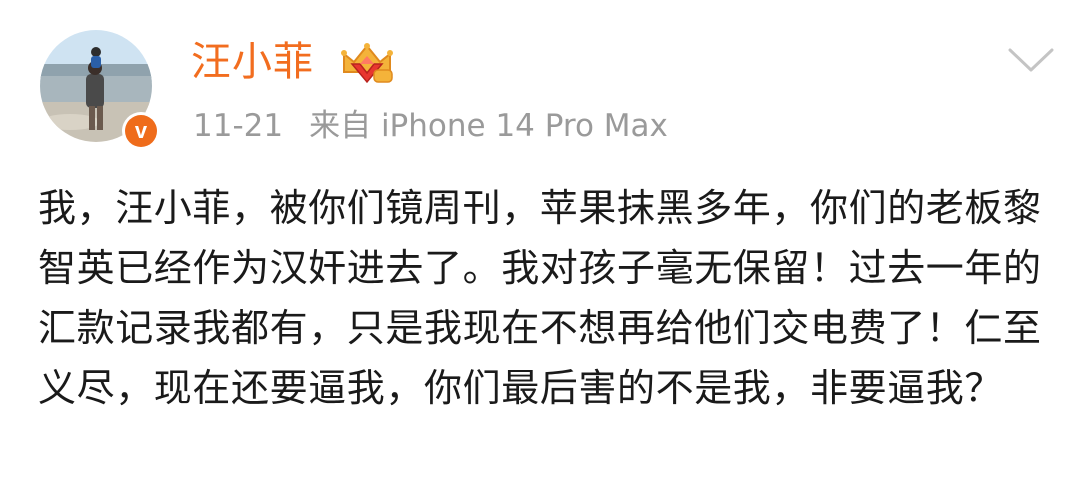 The width and height of the screenshot is (1080, 504). I want to click on verified-badge: v, so click(141, 131).